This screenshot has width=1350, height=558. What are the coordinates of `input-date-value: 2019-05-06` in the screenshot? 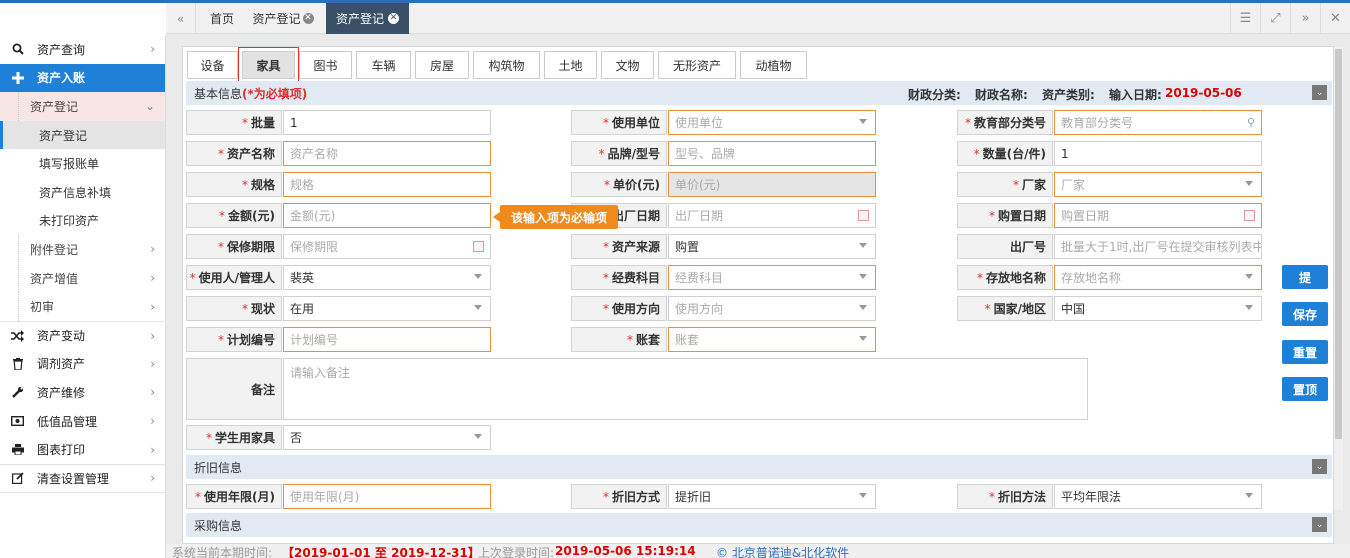 It's located at (1203, 93).